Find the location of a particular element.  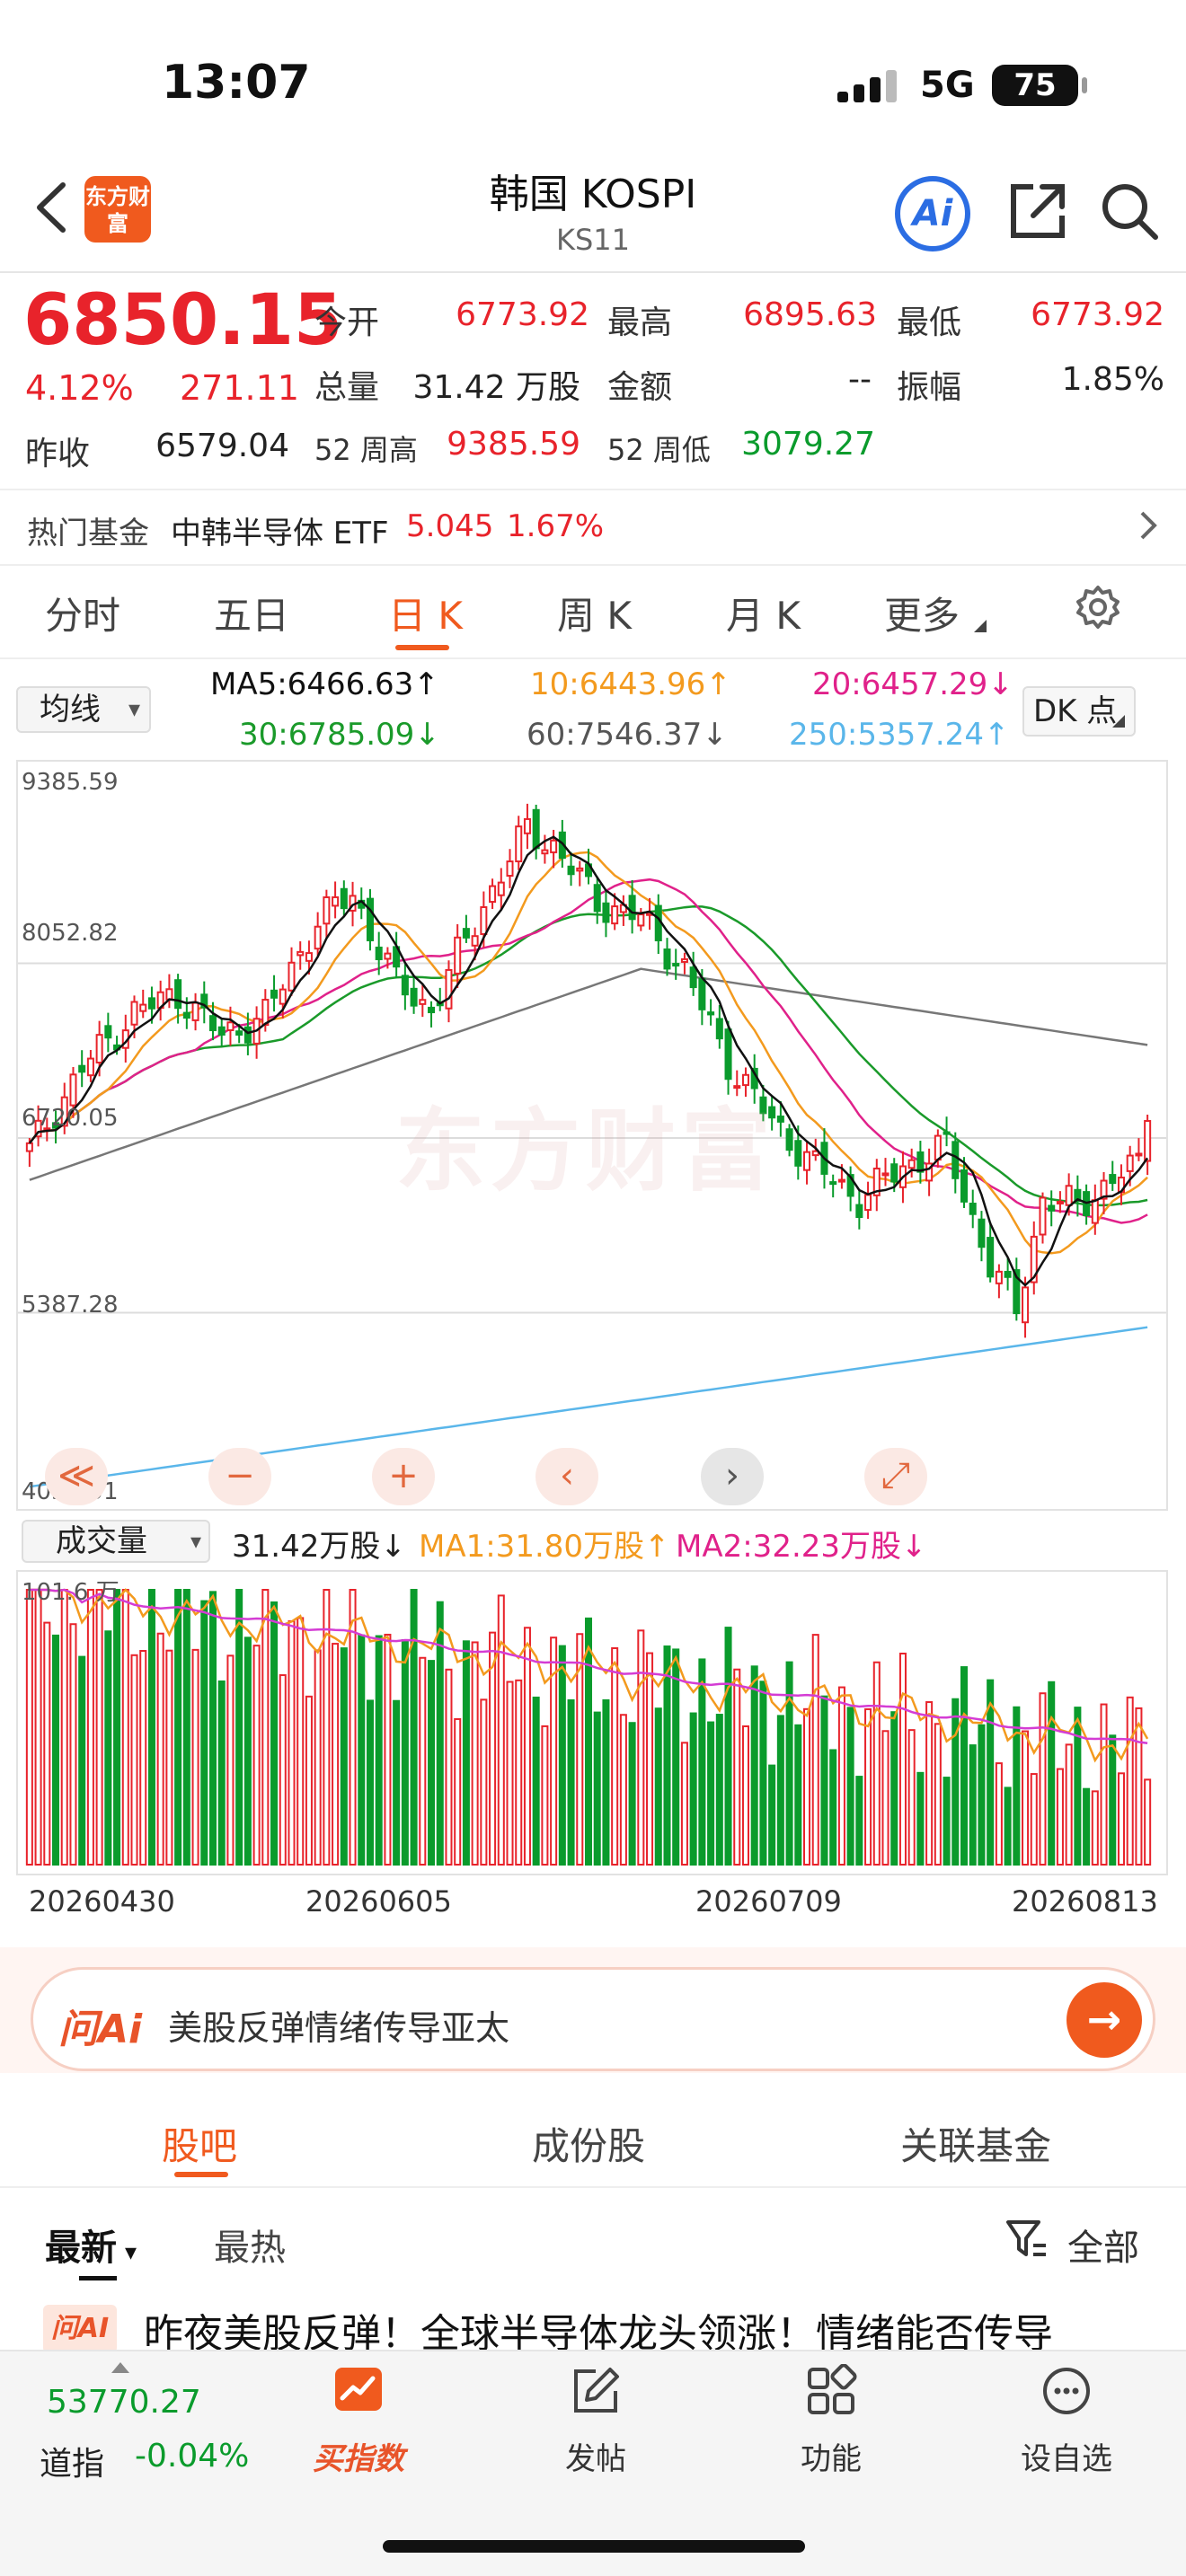

zoom-start-button: ≪ is located at coordinates (76, 1476).